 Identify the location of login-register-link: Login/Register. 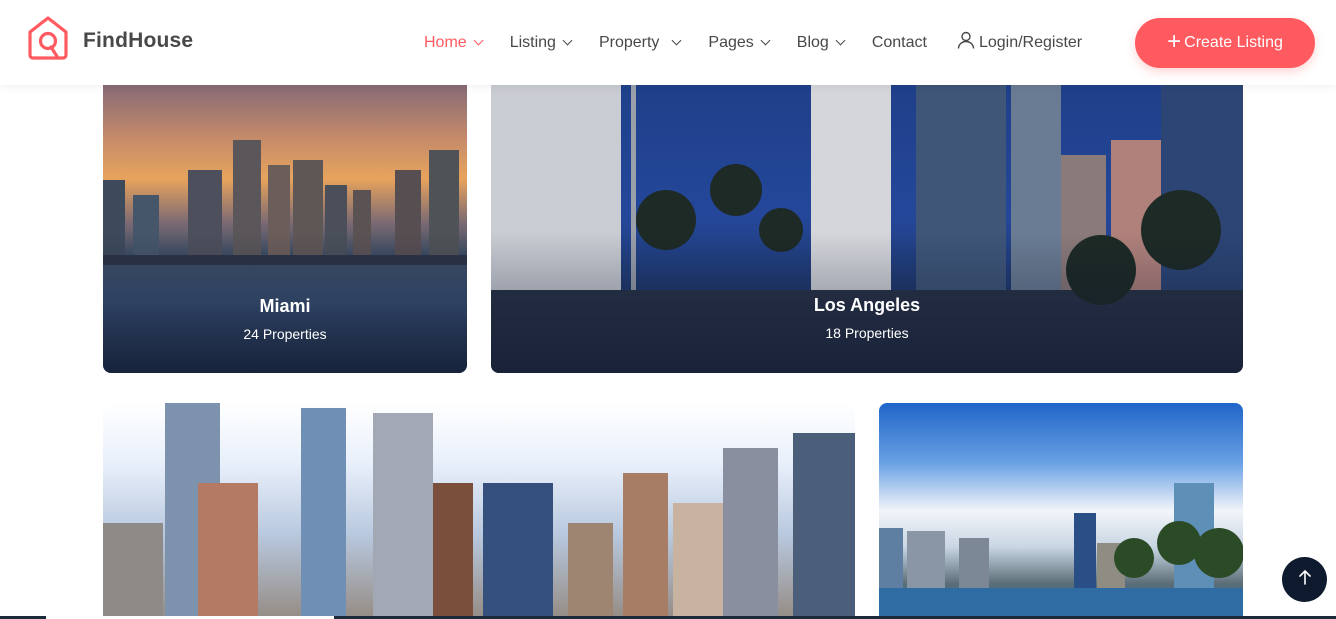
(1019, 42).